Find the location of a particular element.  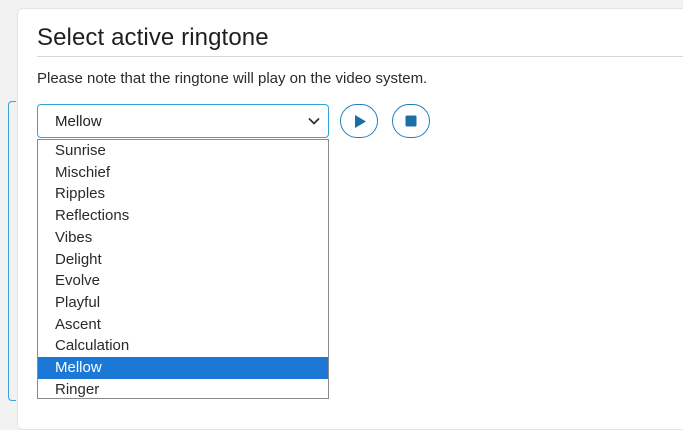

ringtone-option-evolve: Evolve is located at coordinates (183, 281).